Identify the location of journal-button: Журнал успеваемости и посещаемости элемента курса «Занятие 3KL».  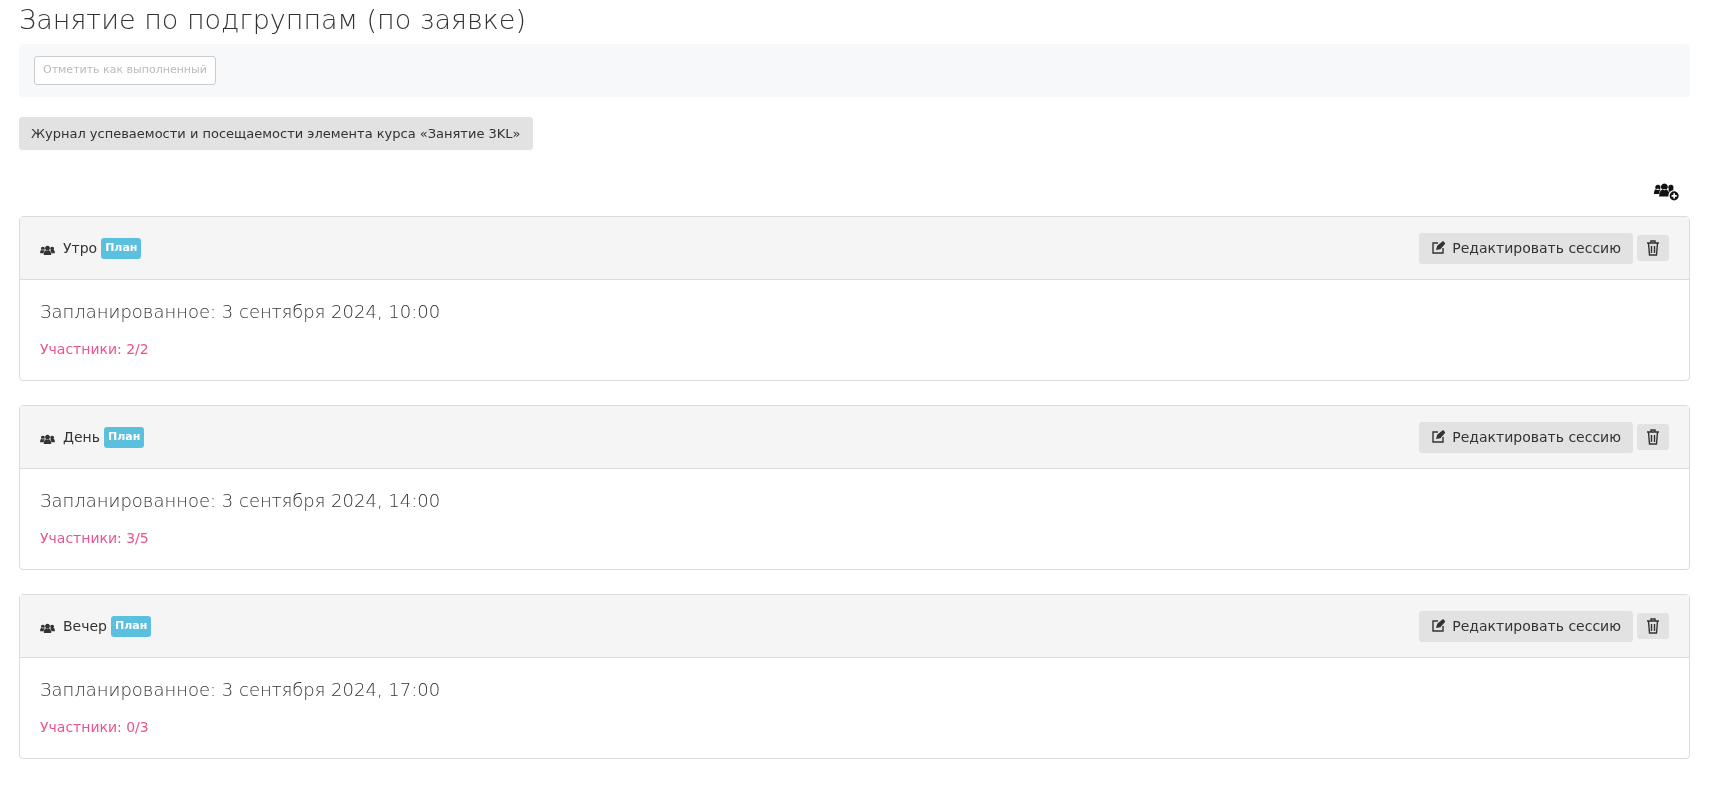
(276, 133).